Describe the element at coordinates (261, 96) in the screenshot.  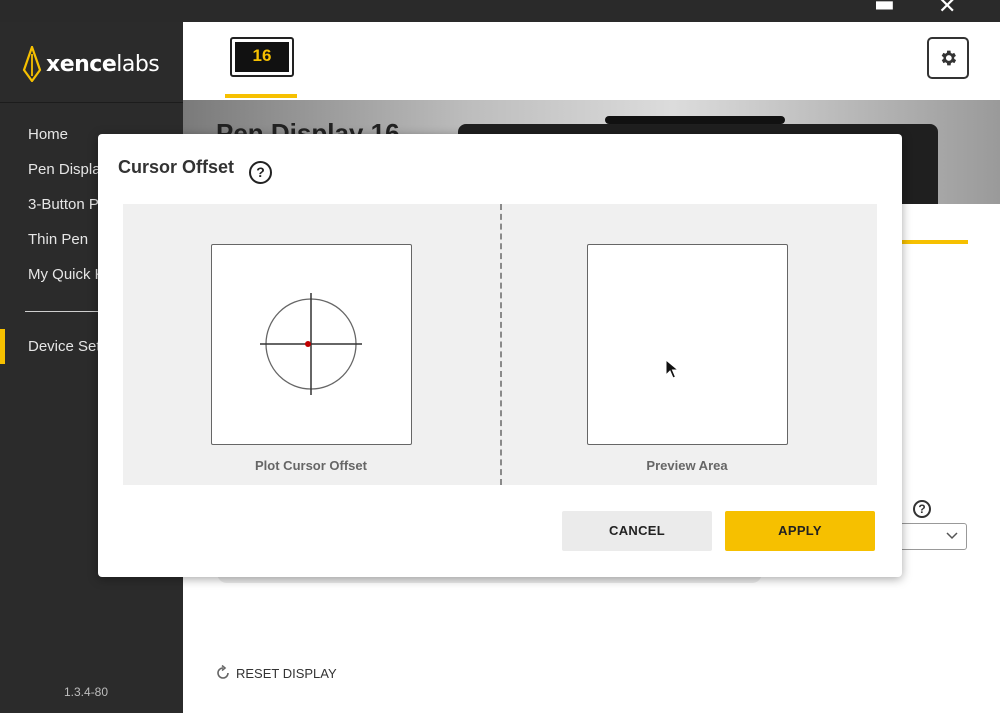
I see `device-tab-underline` at that location.